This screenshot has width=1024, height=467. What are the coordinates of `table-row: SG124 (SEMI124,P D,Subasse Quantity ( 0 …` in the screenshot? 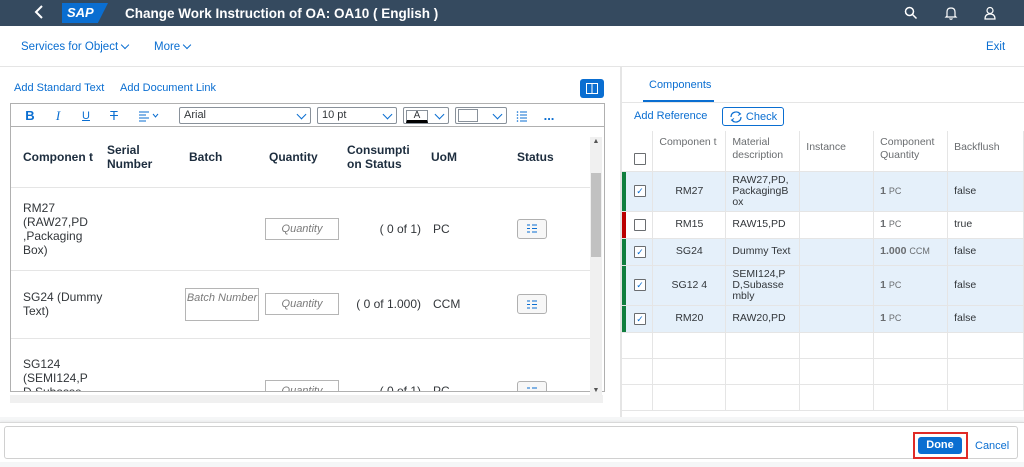 It's located at (301, 365).